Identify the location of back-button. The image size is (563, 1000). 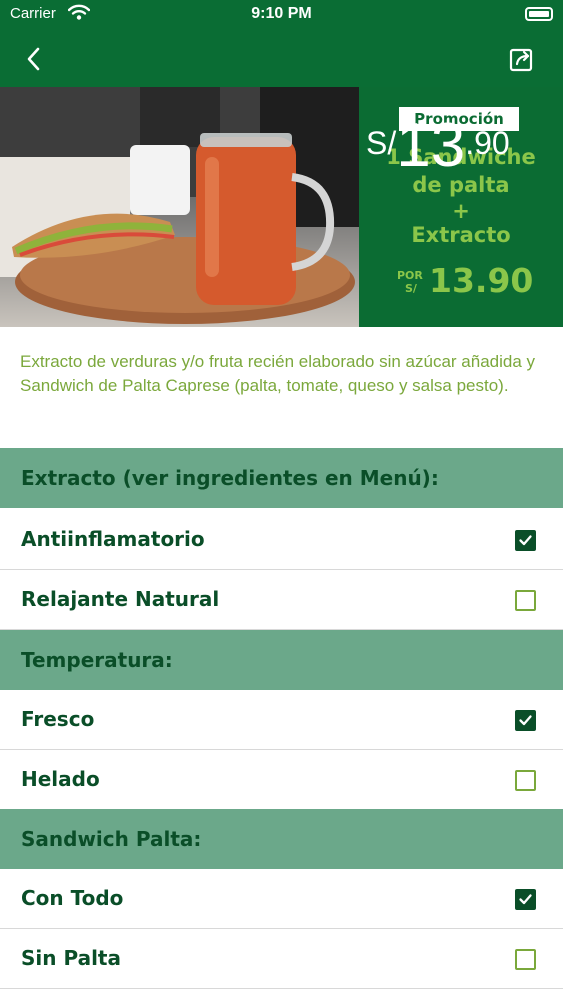
(35, 59).